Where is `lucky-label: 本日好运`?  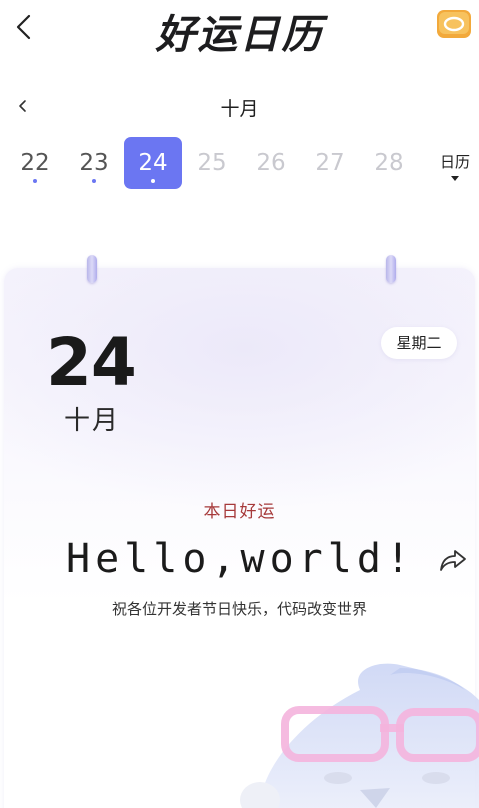 lucky-label: 本日好运 is located at coordinates (239, 512).